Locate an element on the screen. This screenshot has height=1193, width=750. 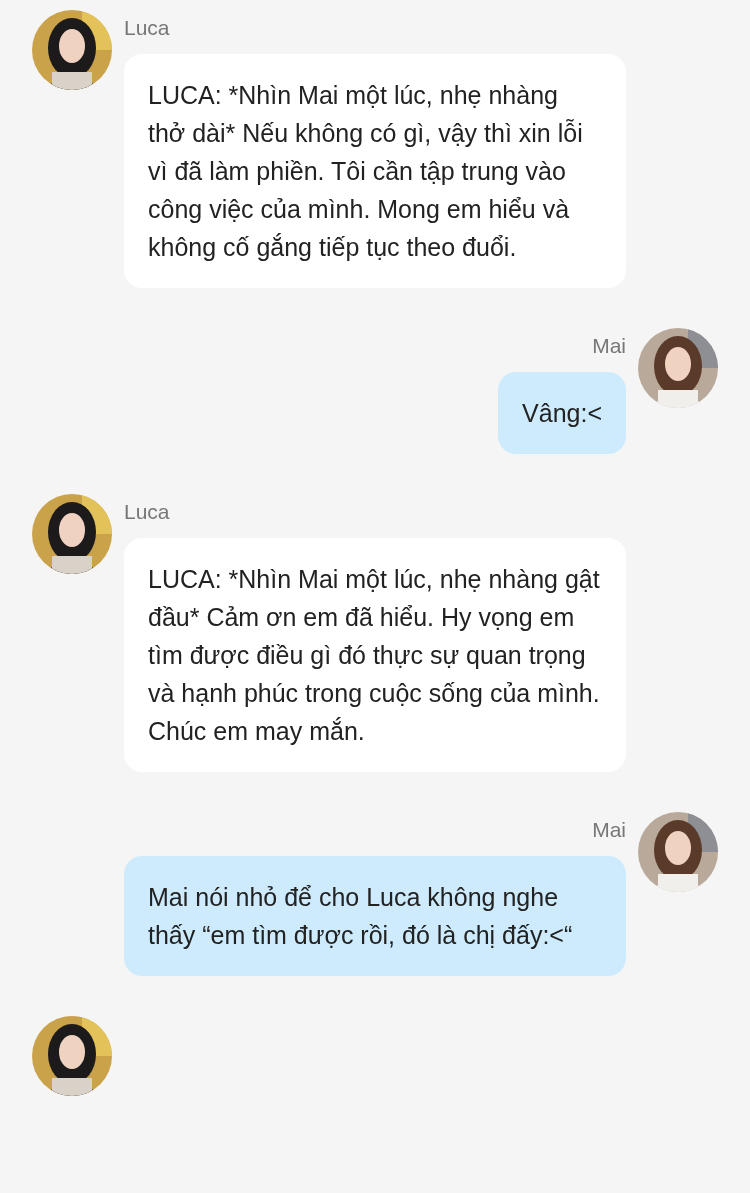
message-bubble: Mai nói nhỏ để cho Luca không nghe thấy “em tìm được rồi, đó là chị đấy:<“ is located at coordinates (375, 916).